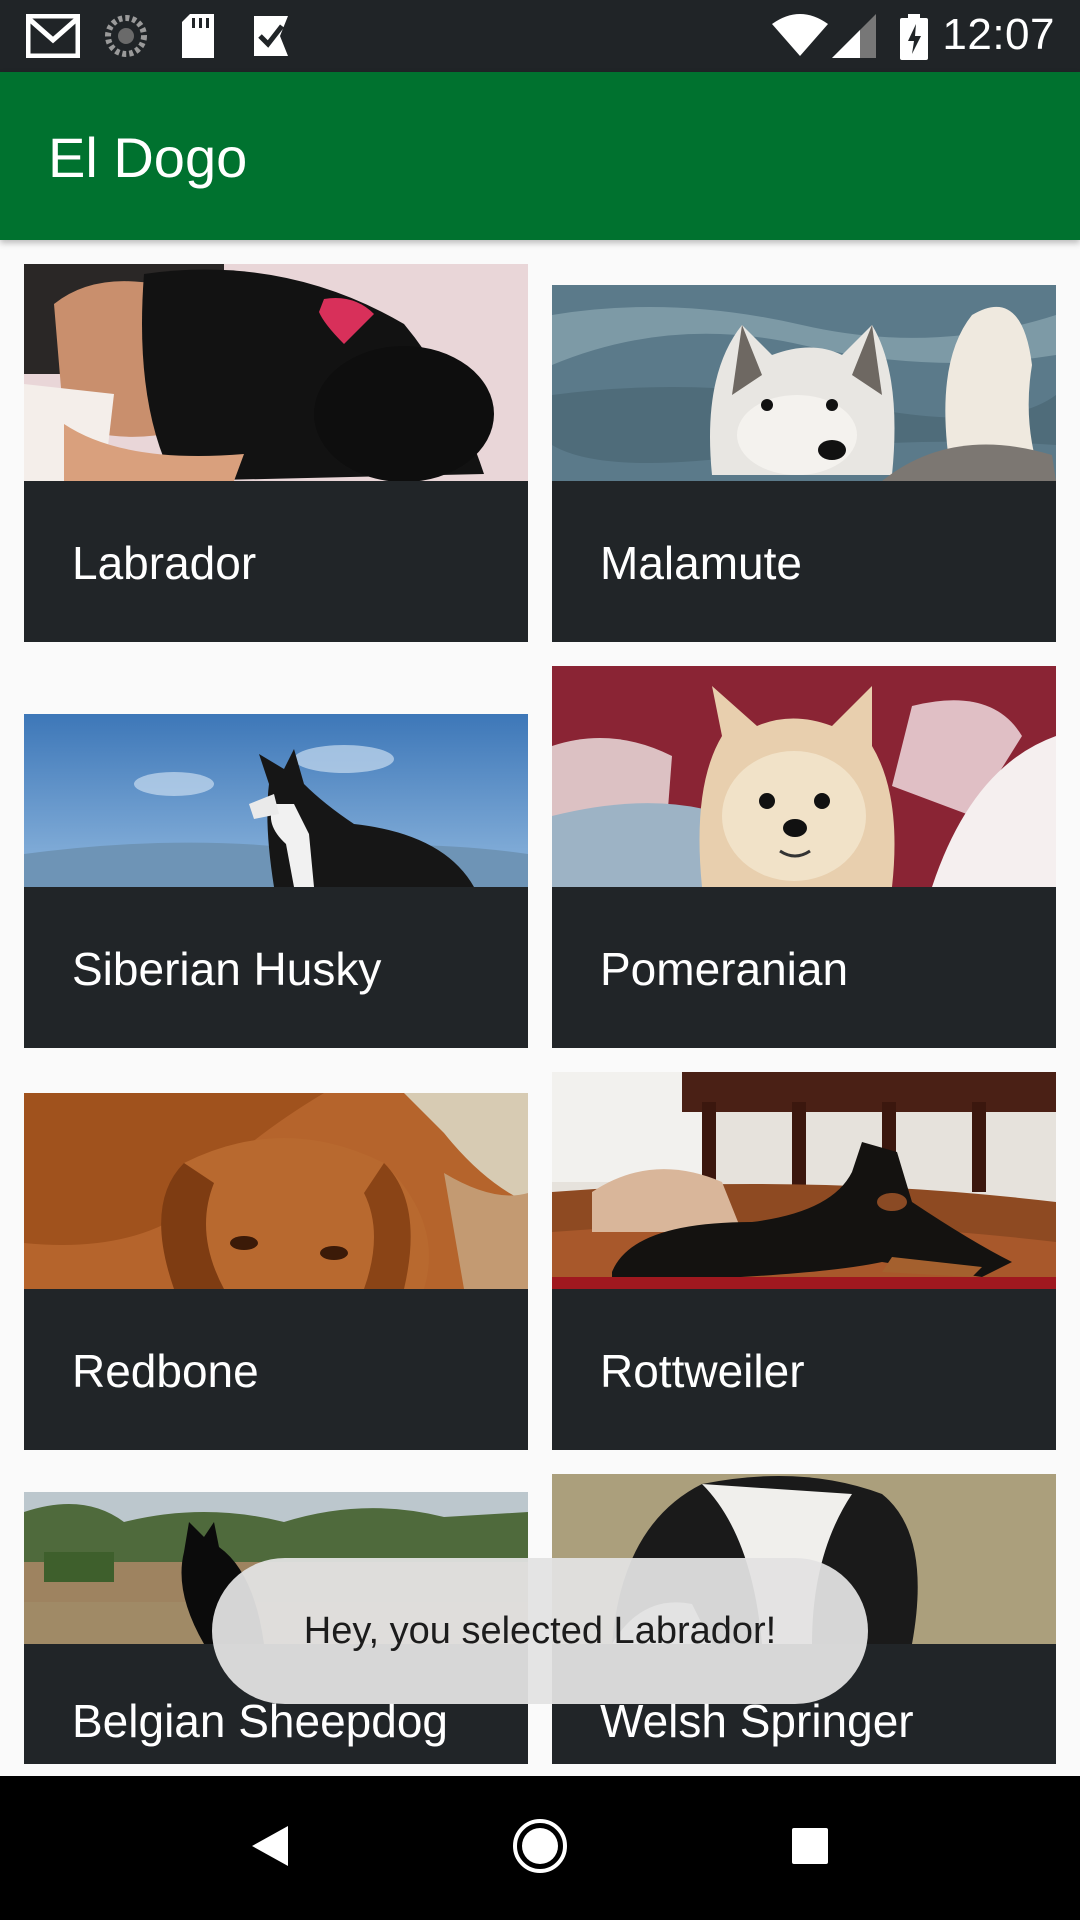 The height and width of the screenshot is (1920, 1080). I want to click on home-icon, so click(540, 1848).